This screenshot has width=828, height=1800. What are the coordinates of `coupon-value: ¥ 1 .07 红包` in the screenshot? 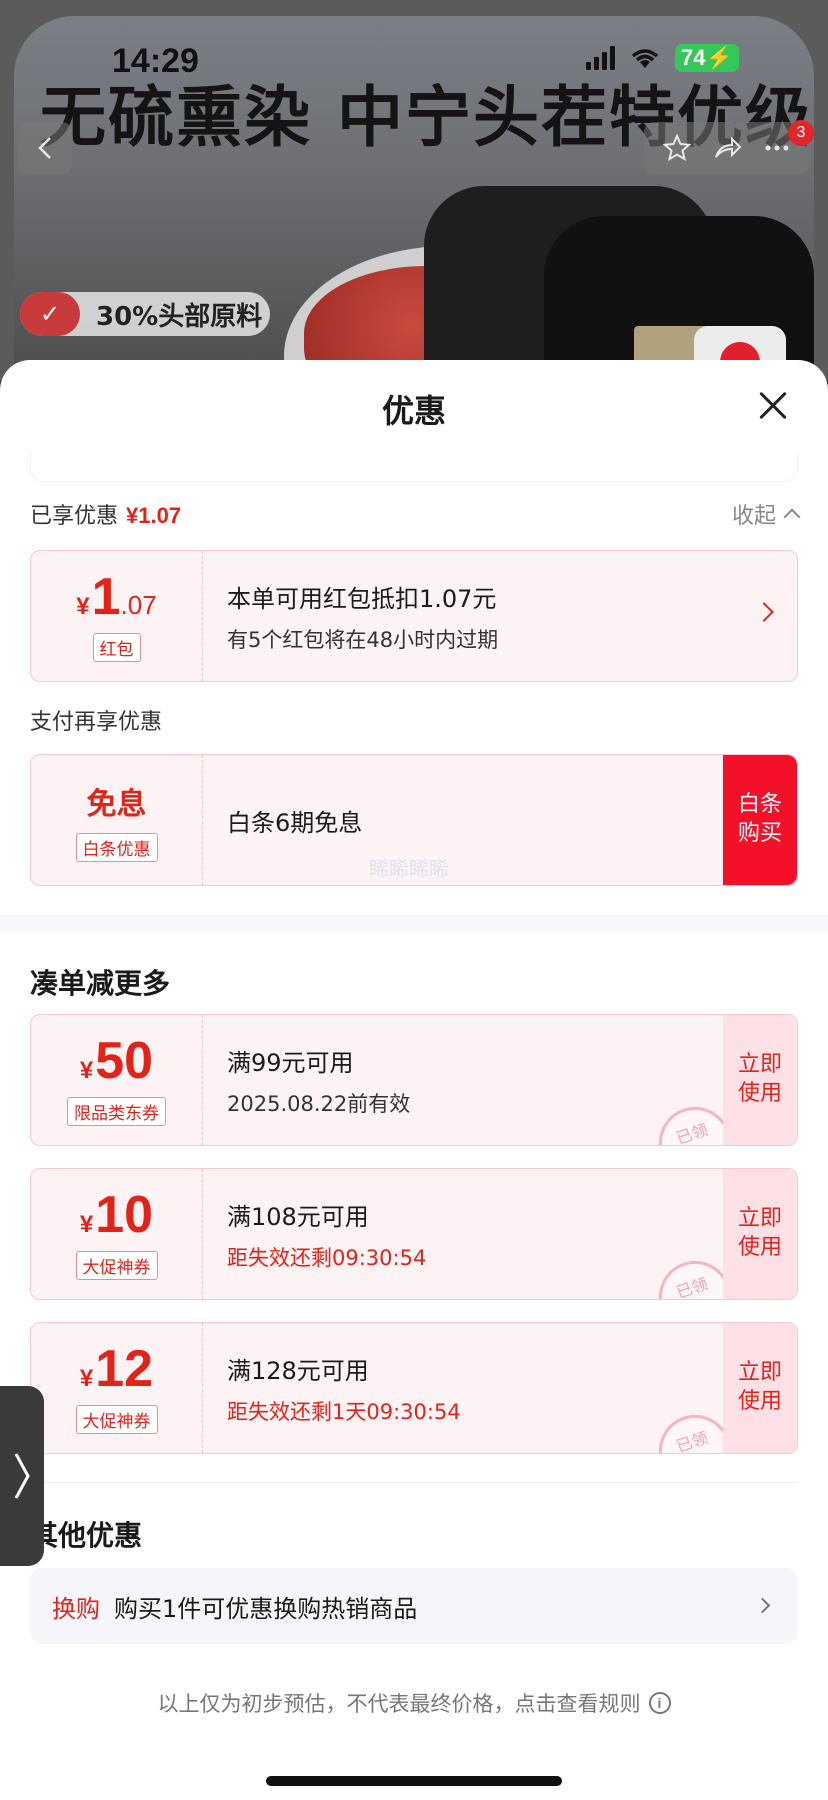 It's located at (117, 616).